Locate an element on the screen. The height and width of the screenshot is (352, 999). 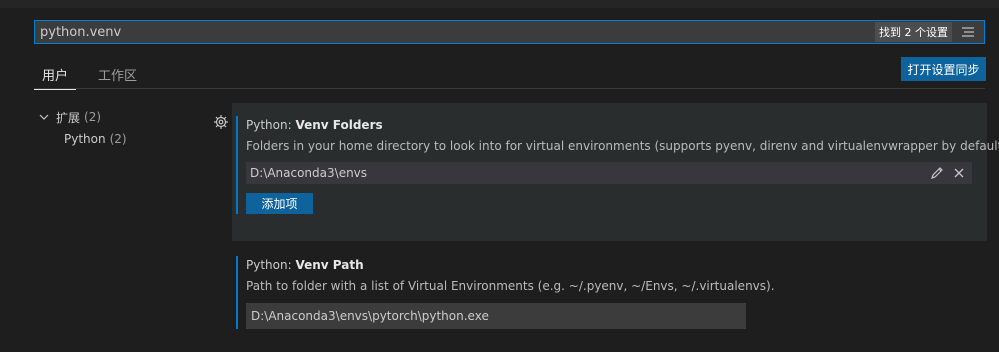
settings-search-box: 找到 2 个设置 is located at coordinates (509, 32).